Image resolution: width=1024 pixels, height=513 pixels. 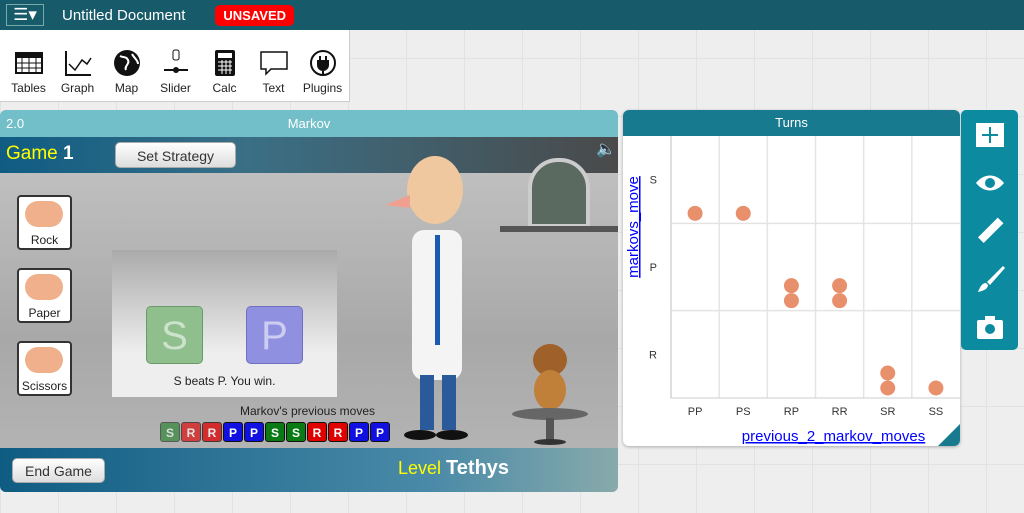 What do you see at coordinates (420, 468) in the screenshot?
I see `level-label: Level` at bounding box center [420, 468].